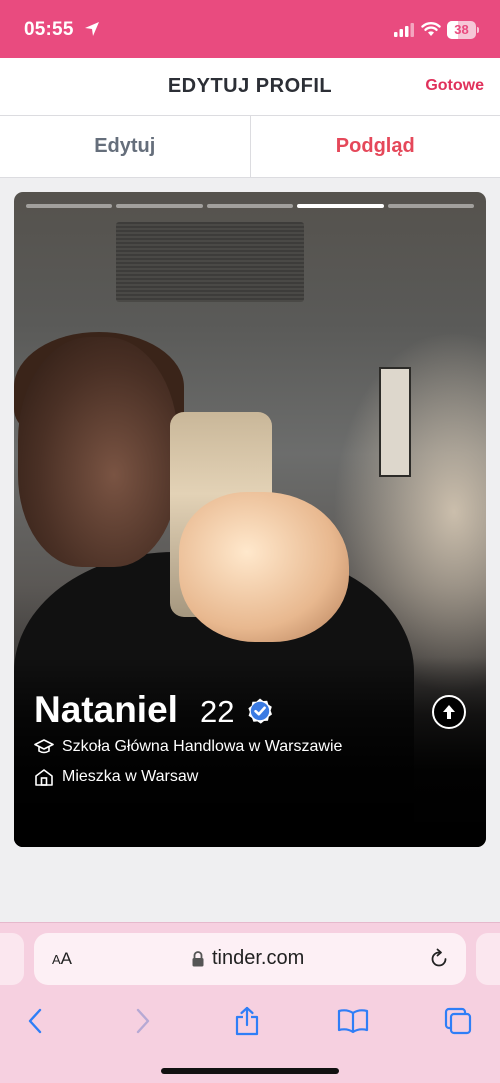 The height and width of the screenshot is (1083, 500). I want to click on profile-name: Nataniel, so click(106, 709).